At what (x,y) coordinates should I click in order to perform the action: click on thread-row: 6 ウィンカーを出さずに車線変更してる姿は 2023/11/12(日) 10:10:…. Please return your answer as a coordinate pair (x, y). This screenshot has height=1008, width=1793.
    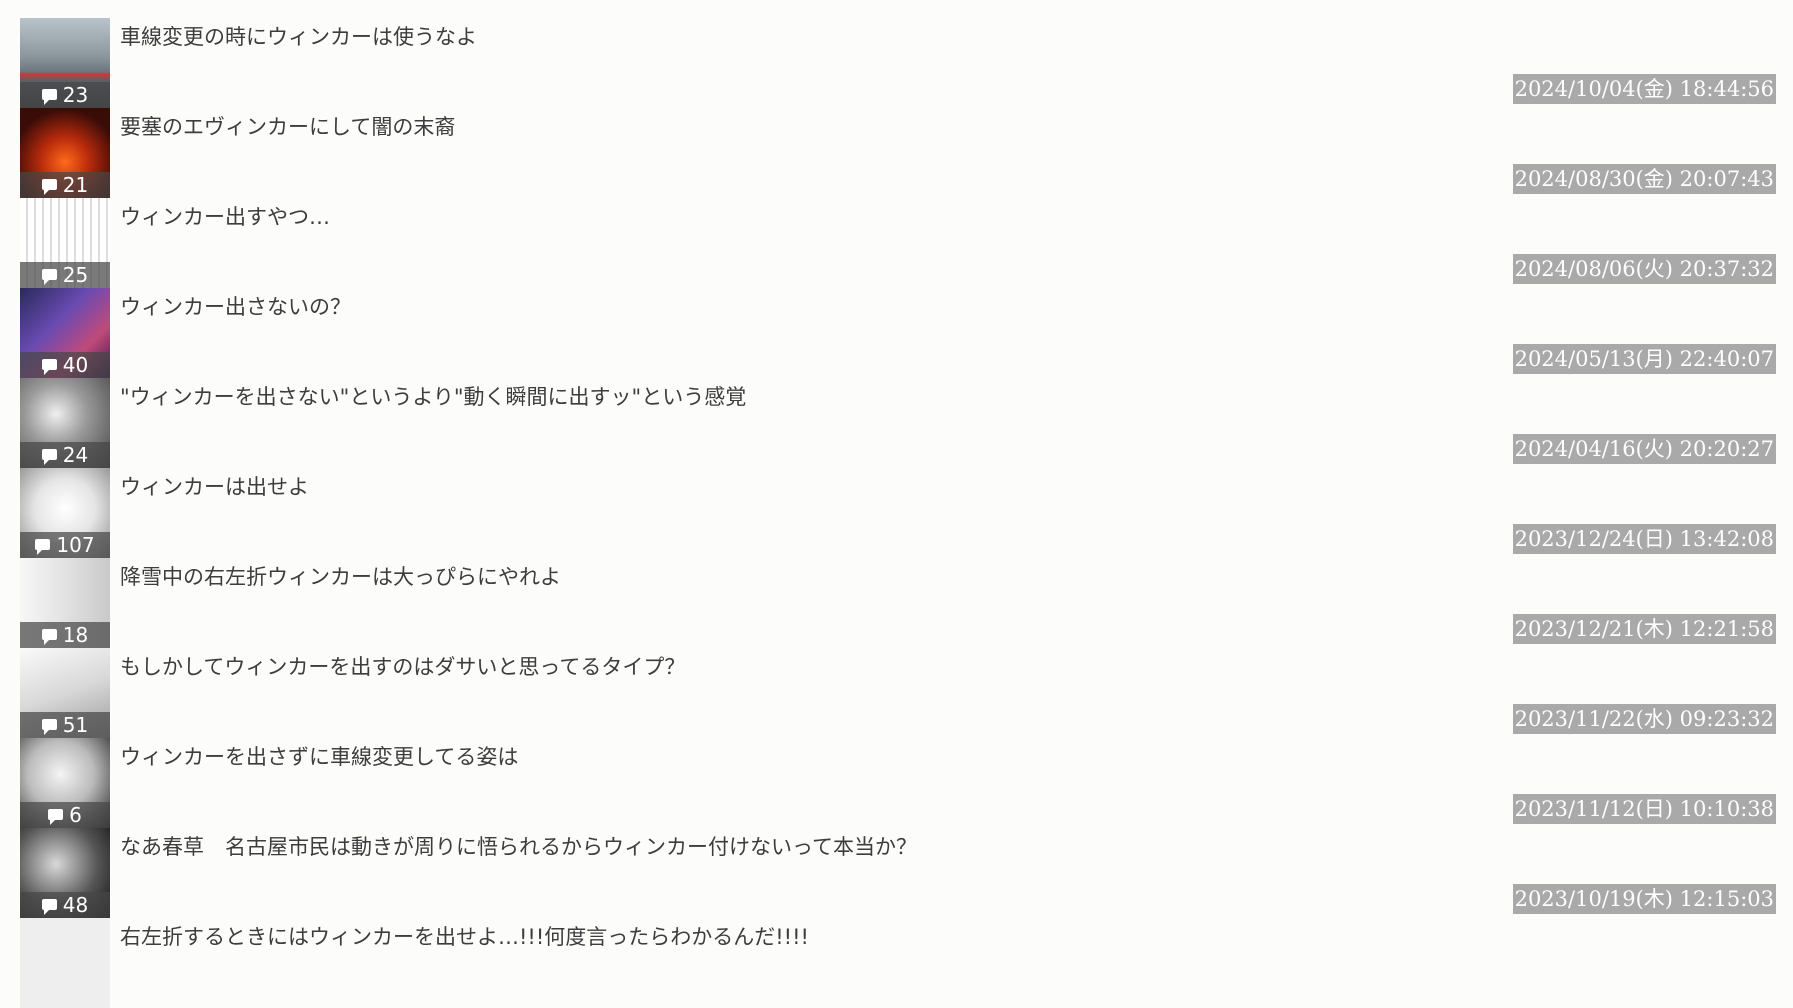
    Looking at the image, I should click on (898, 783).